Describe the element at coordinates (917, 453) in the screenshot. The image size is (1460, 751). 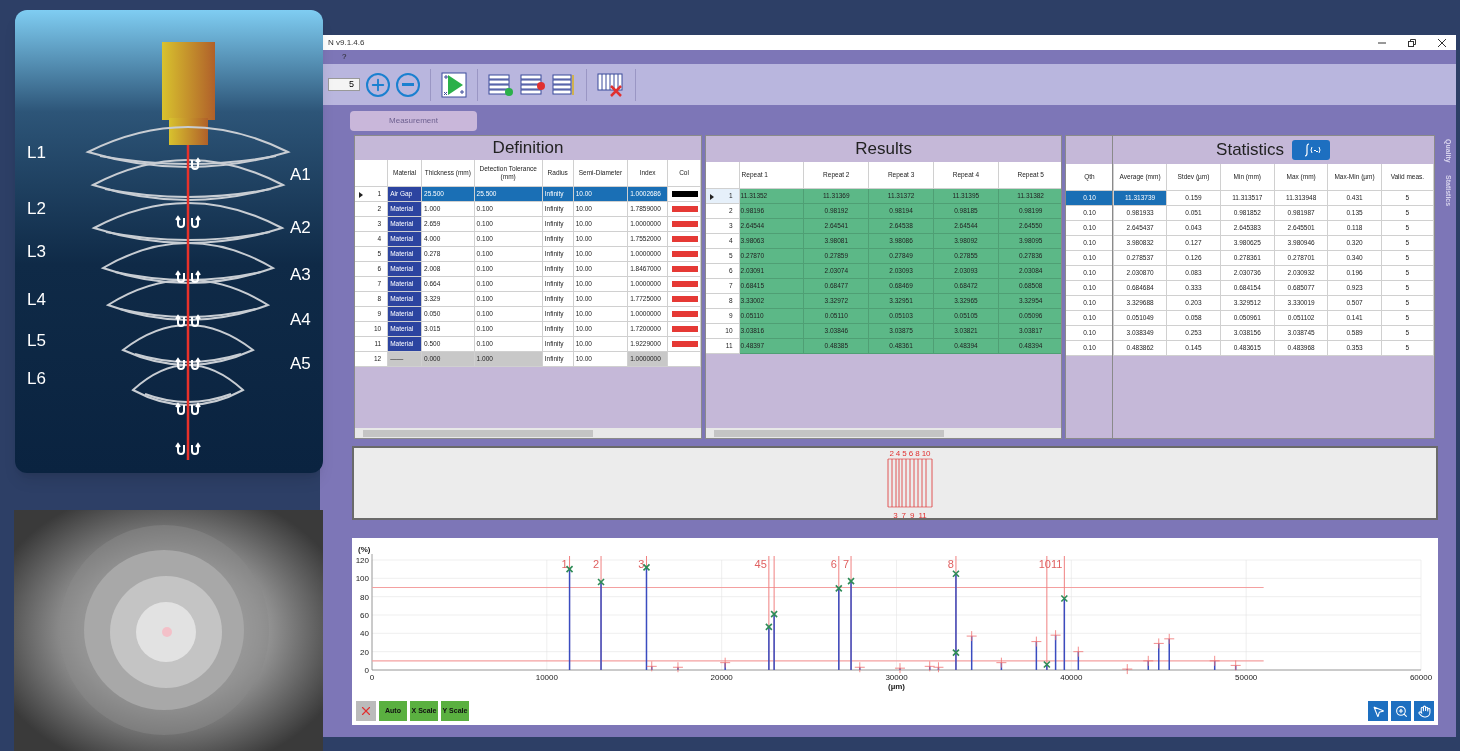
I see `layer-number: 8` at that location.